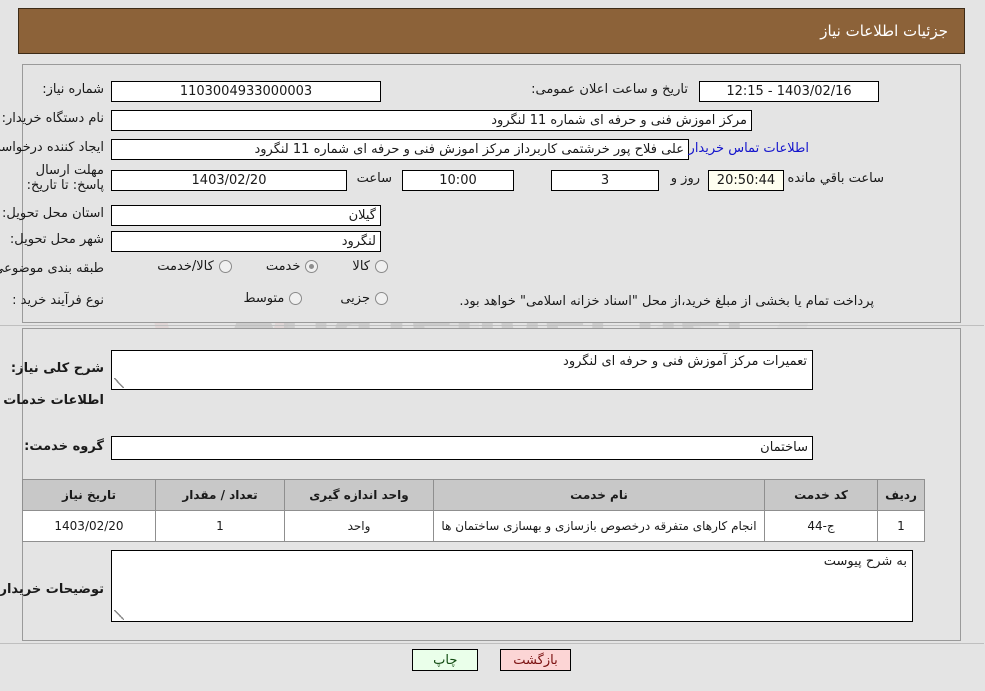  I want to click on process-radio-group: جزیی متوسط, so click(316, 298).